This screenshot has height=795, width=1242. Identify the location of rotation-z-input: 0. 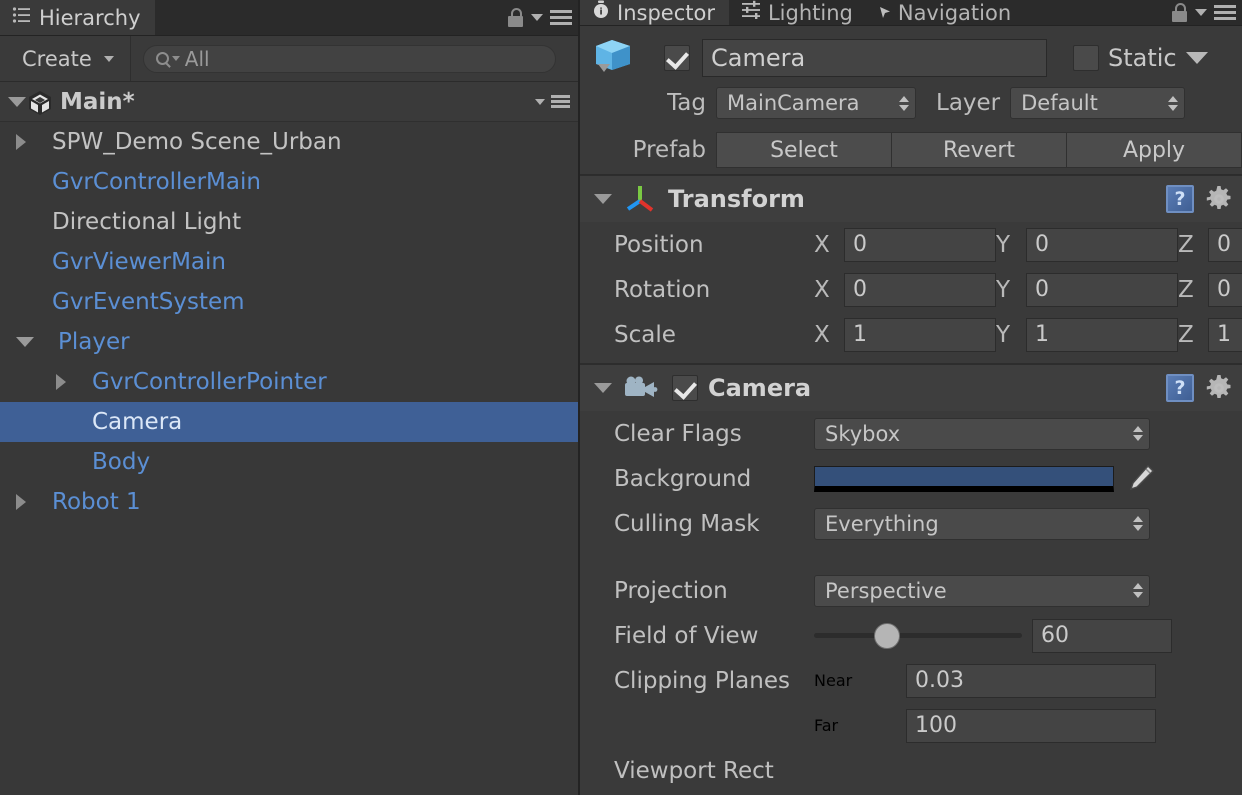
(1225, 289).